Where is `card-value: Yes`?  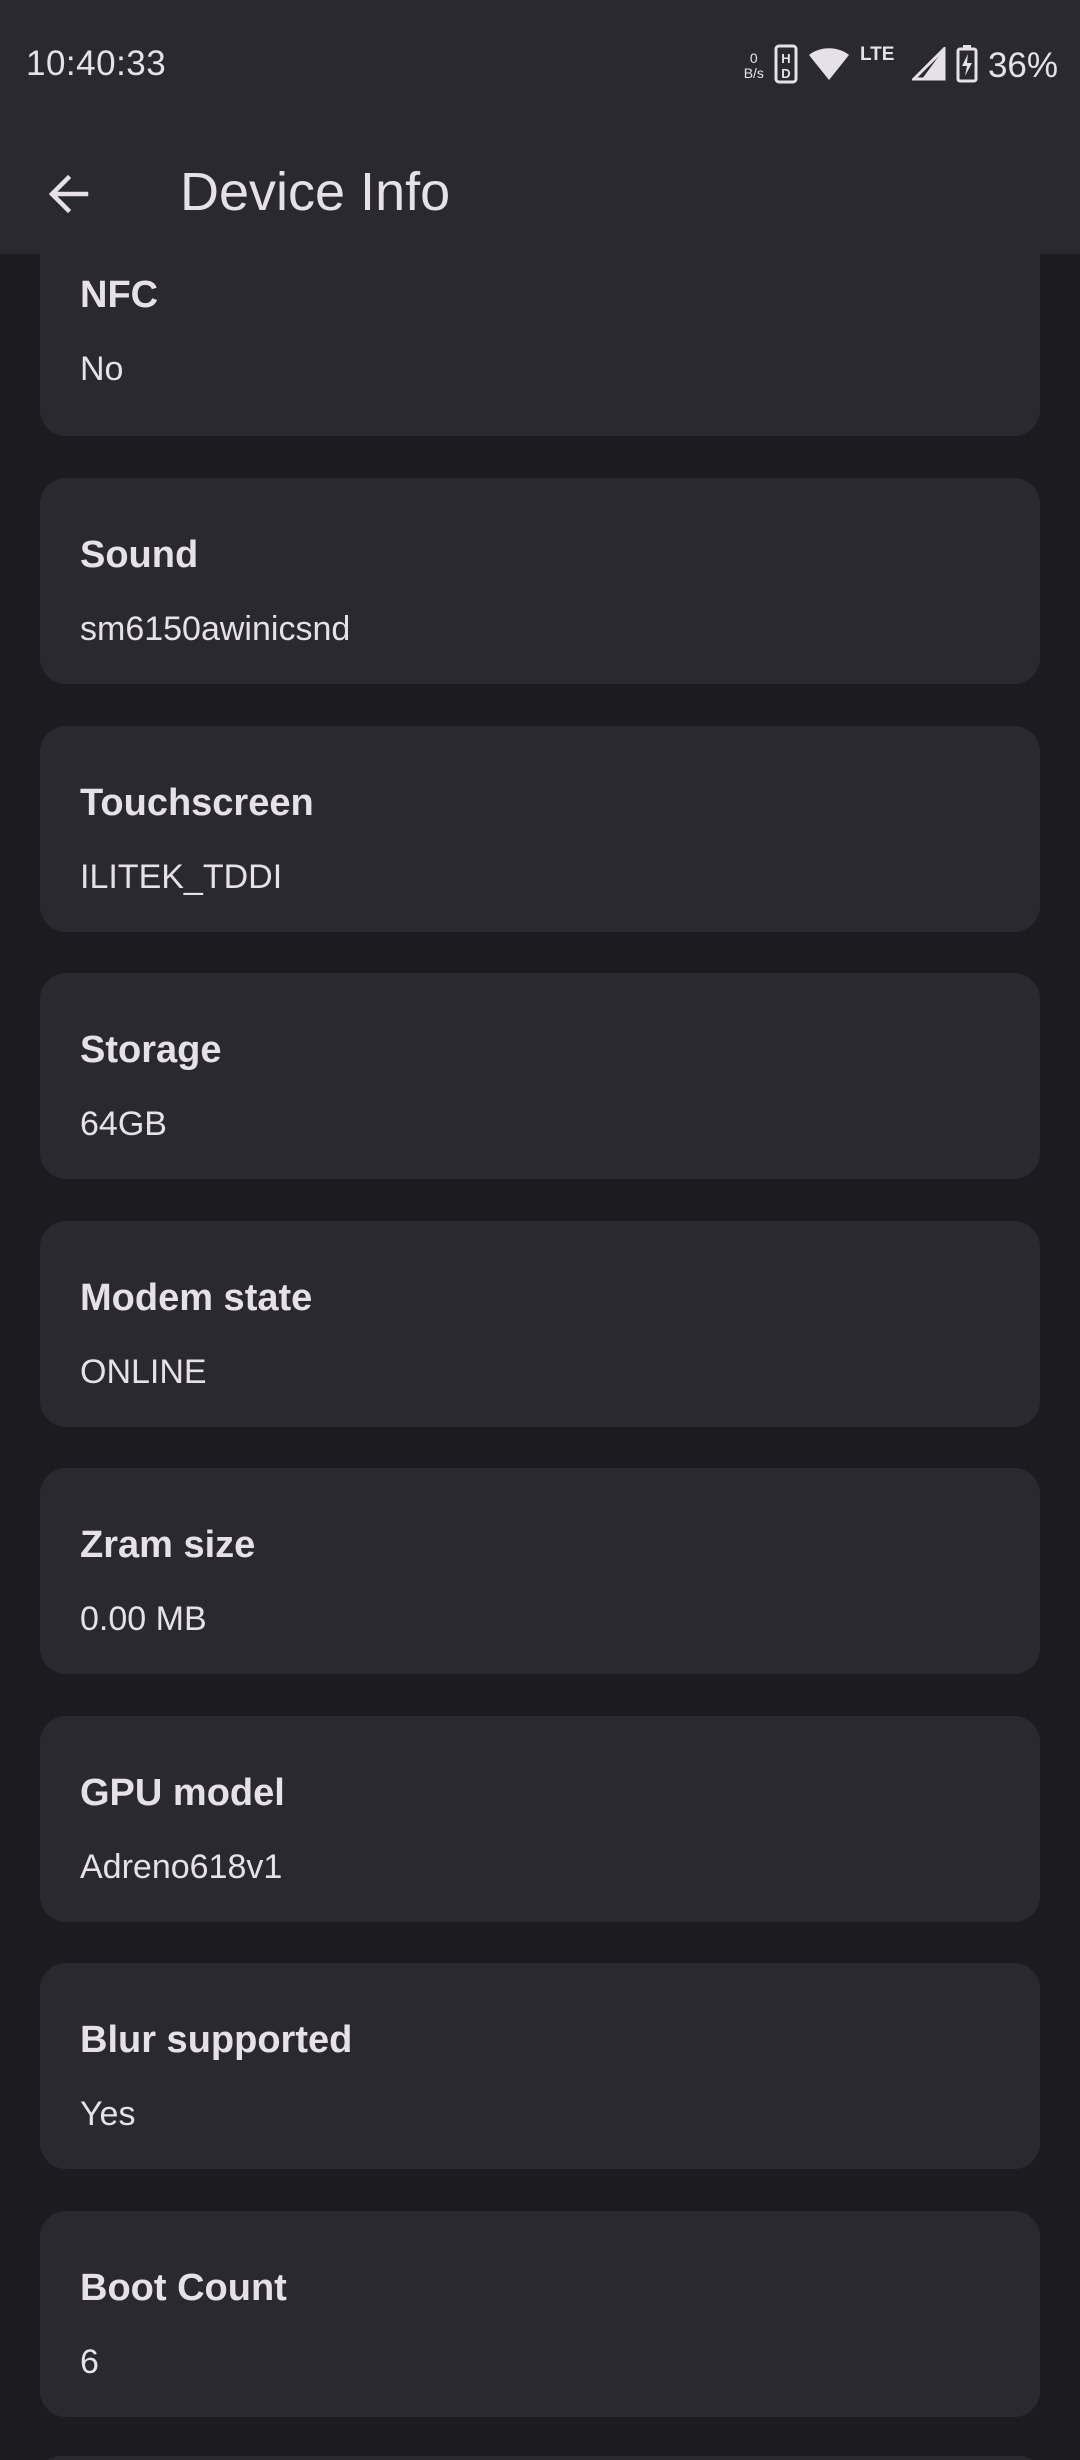
card-value: Yes is located at coordinates (108, 2114).